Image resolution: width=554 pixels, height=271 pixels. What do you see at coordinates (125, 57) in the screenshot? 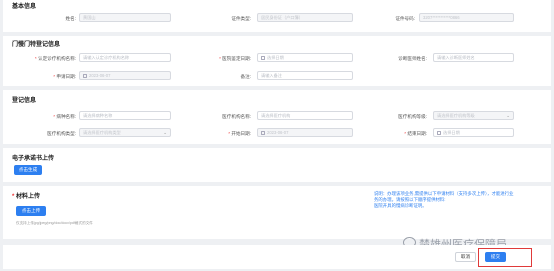
I see `org-input: 请输入认定诊疗机构名称` at bounding box center [125, 57].